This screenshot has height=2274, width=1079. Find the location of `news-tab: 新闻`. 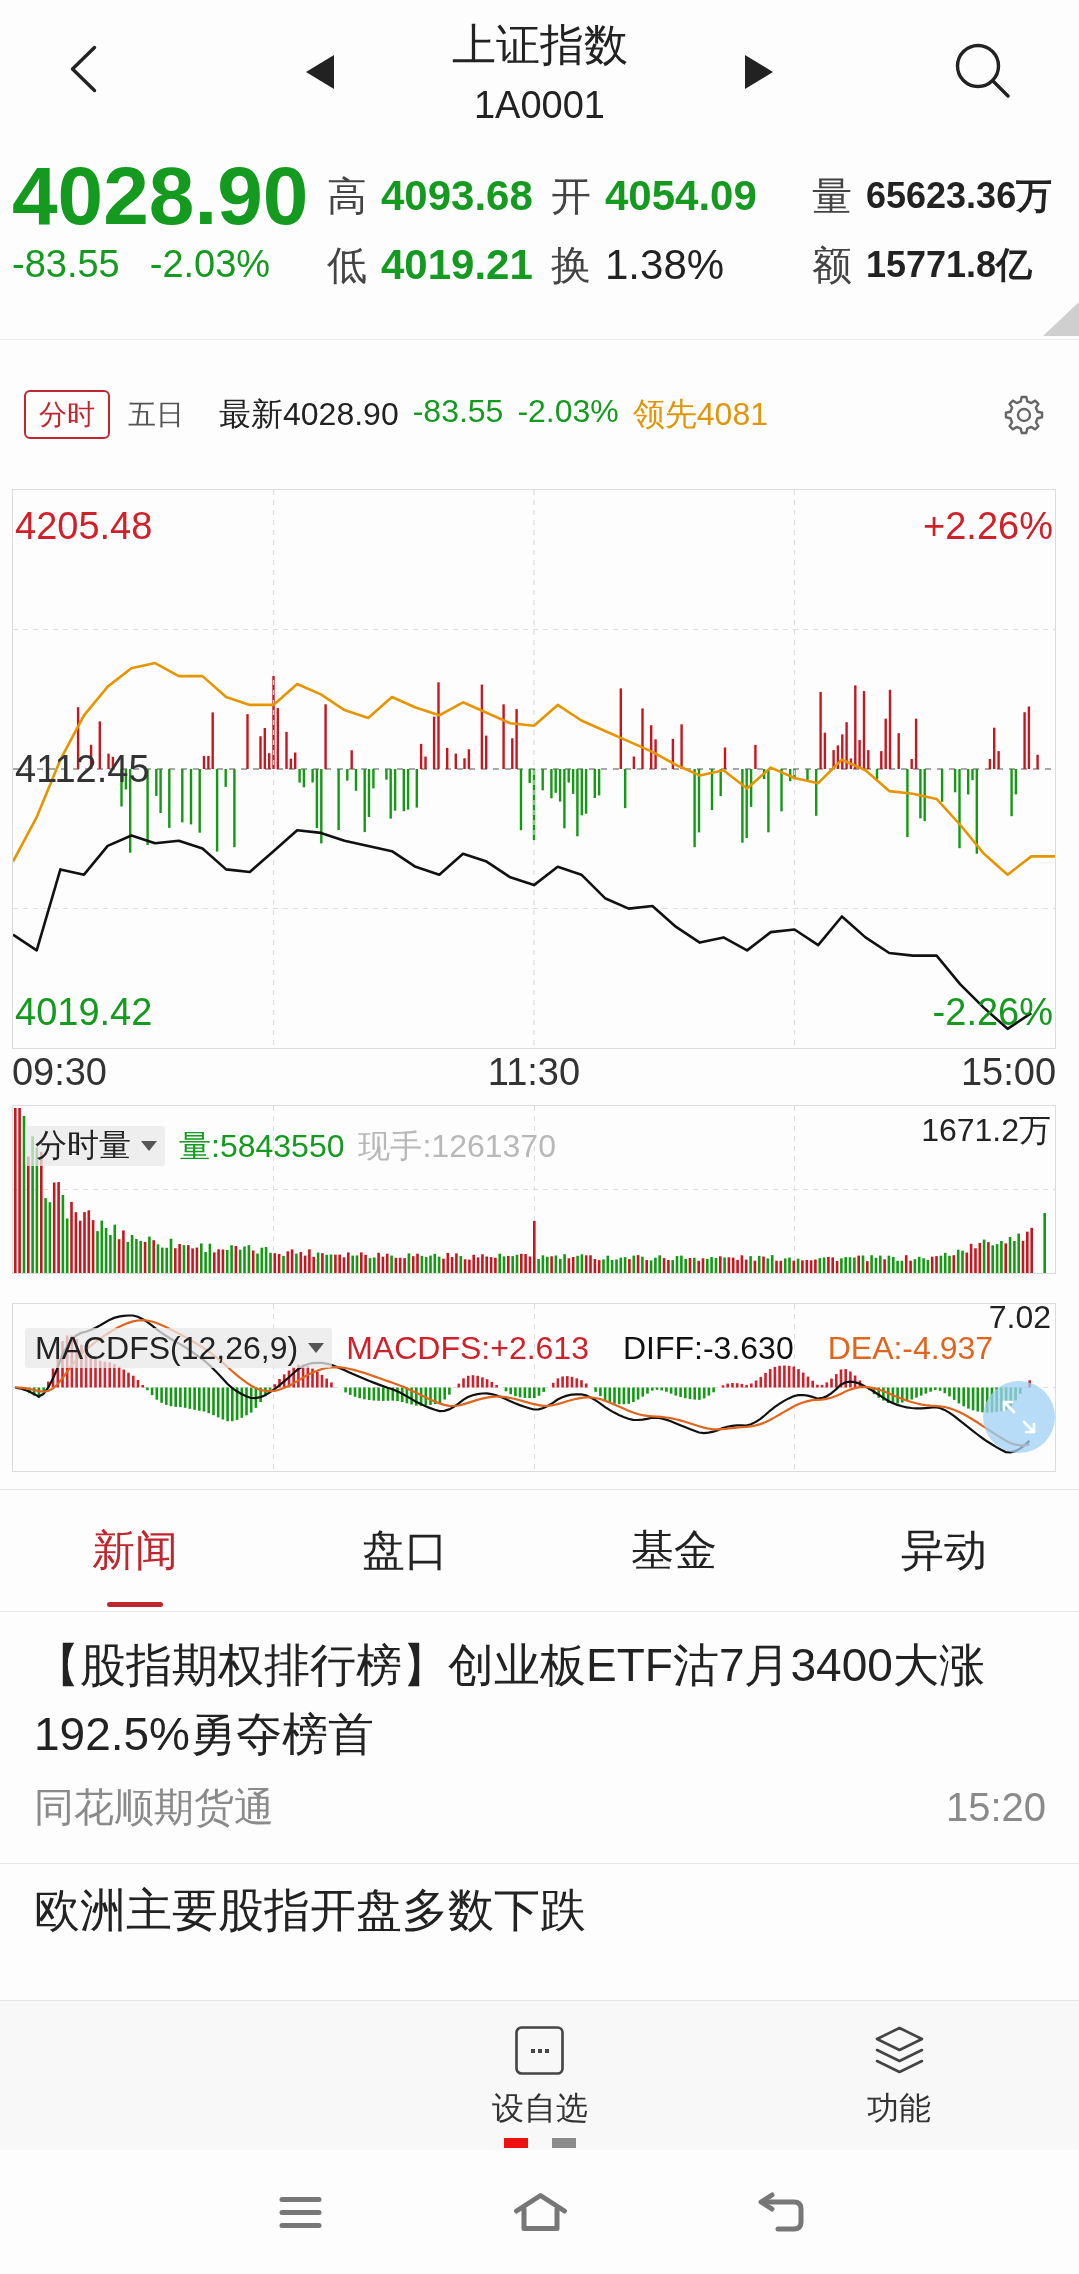

news-tab: 新闻 is located at coordinates (134, 1550).